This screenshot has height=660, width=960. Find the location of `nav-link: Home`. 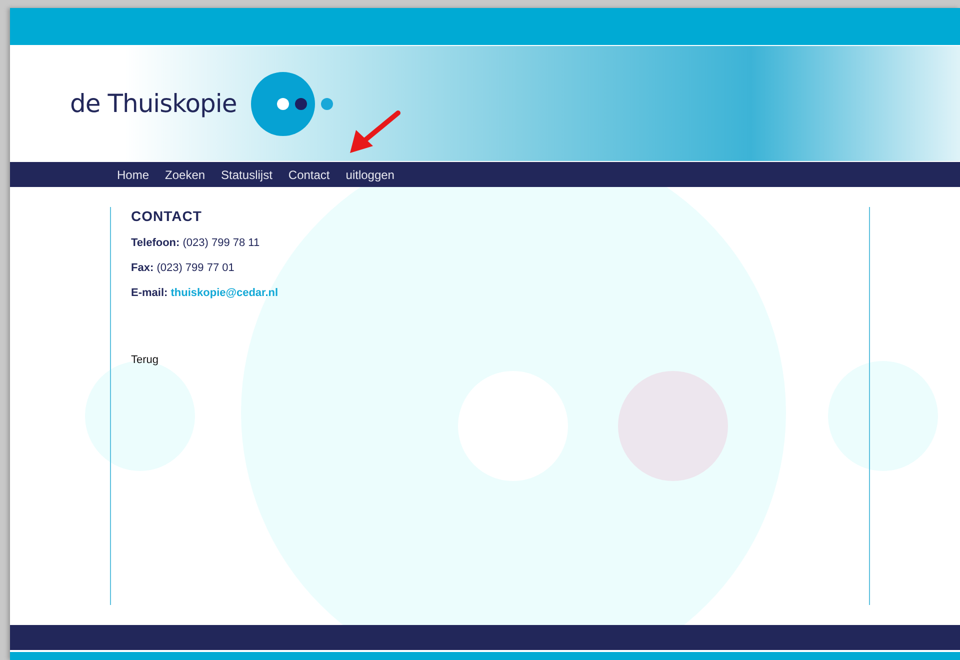

nav-link: Home is located at coordinates (133, 175).